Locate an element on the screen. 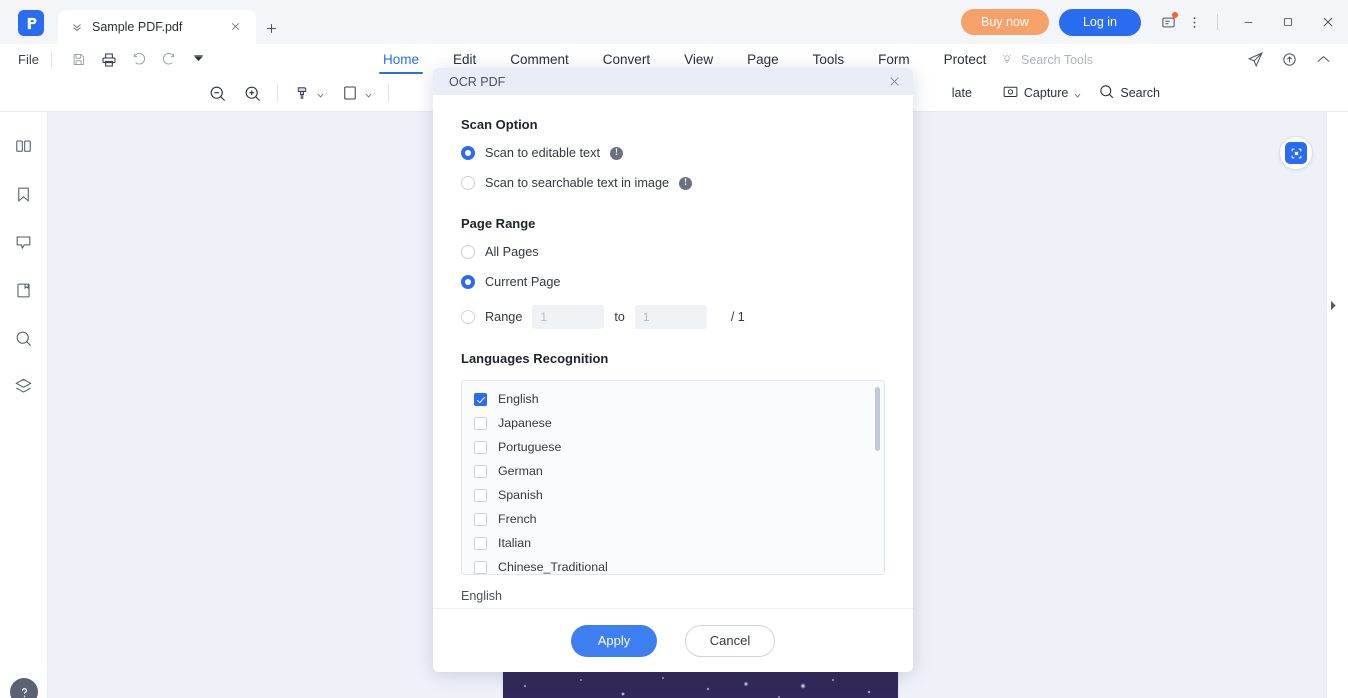 The height and width of the screenshot is (698, 1348). range-to-input is located at coordinates (670, 317).